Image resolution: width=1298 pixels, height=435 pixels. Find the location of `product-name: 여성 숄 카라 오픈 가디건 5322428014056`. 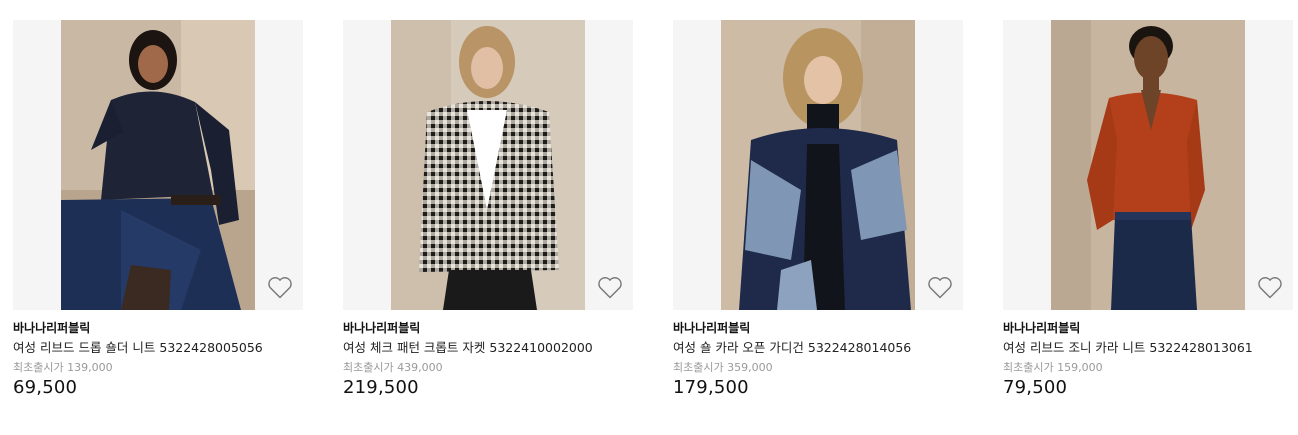

product-name: 여성 숄 카라 오픈 가디건 5322428014056 is located at coordinates (818, 347).